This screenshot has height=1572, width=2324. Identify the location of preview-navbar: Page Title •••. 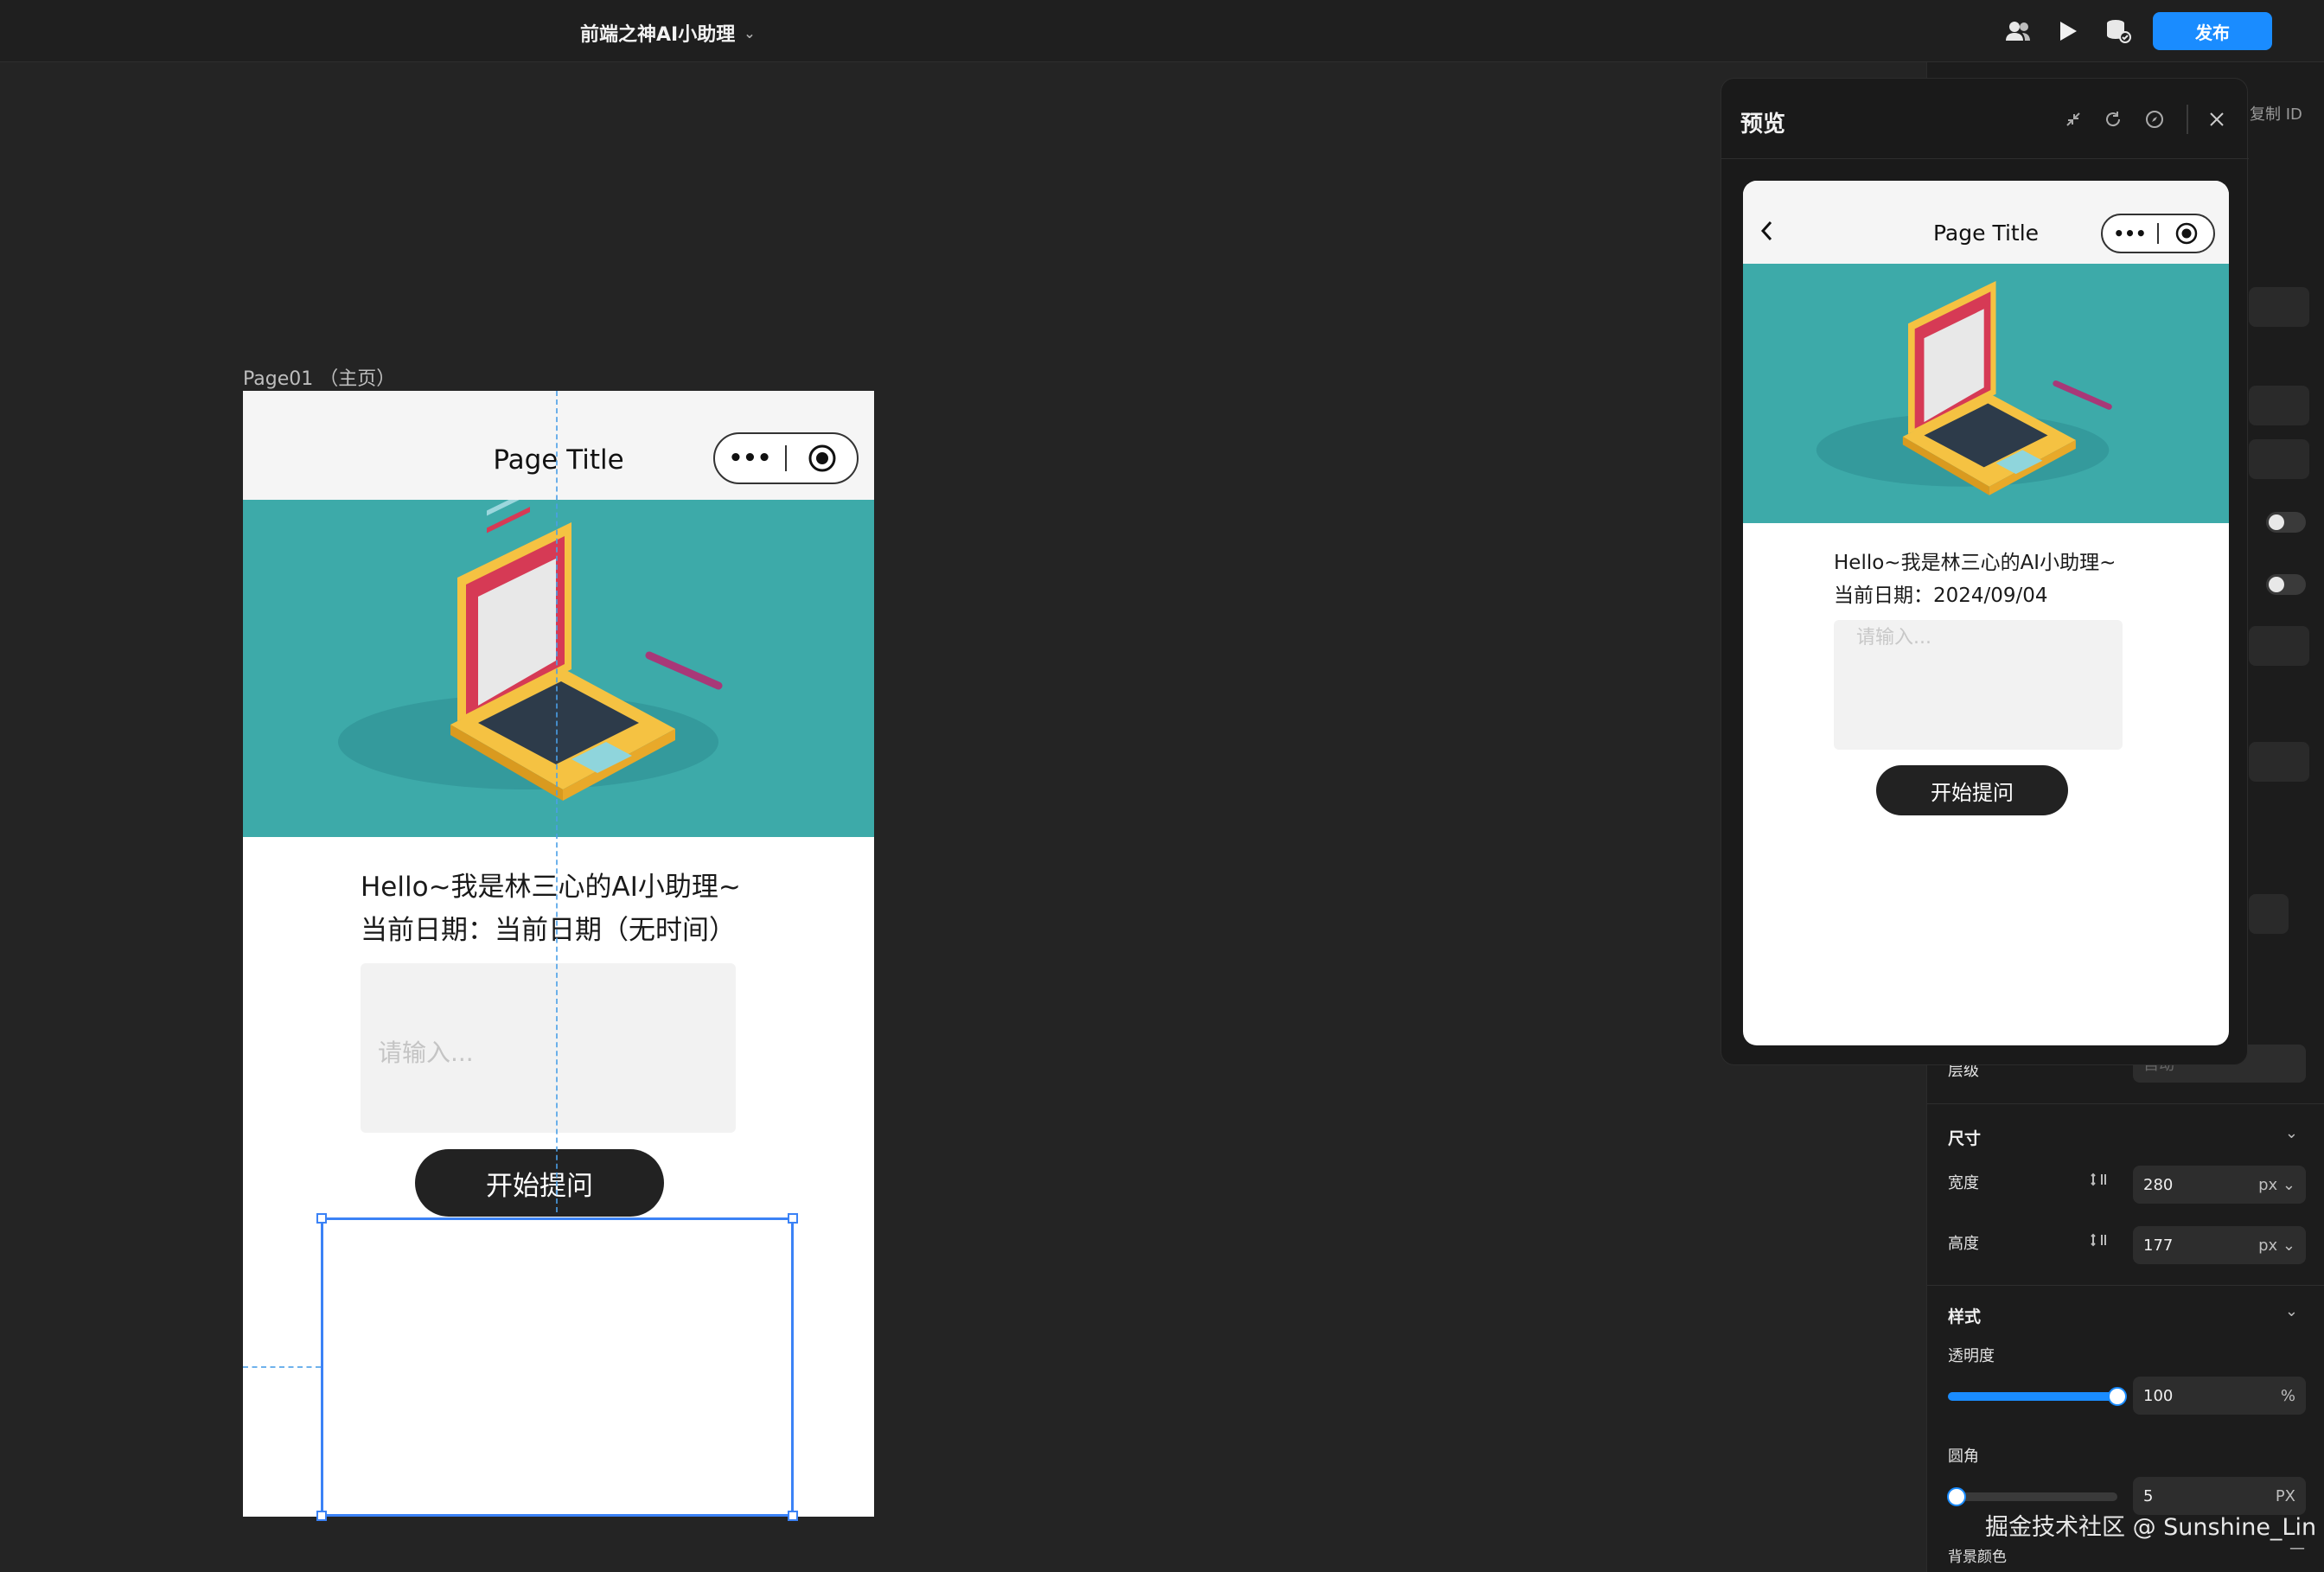
(1986, 222).